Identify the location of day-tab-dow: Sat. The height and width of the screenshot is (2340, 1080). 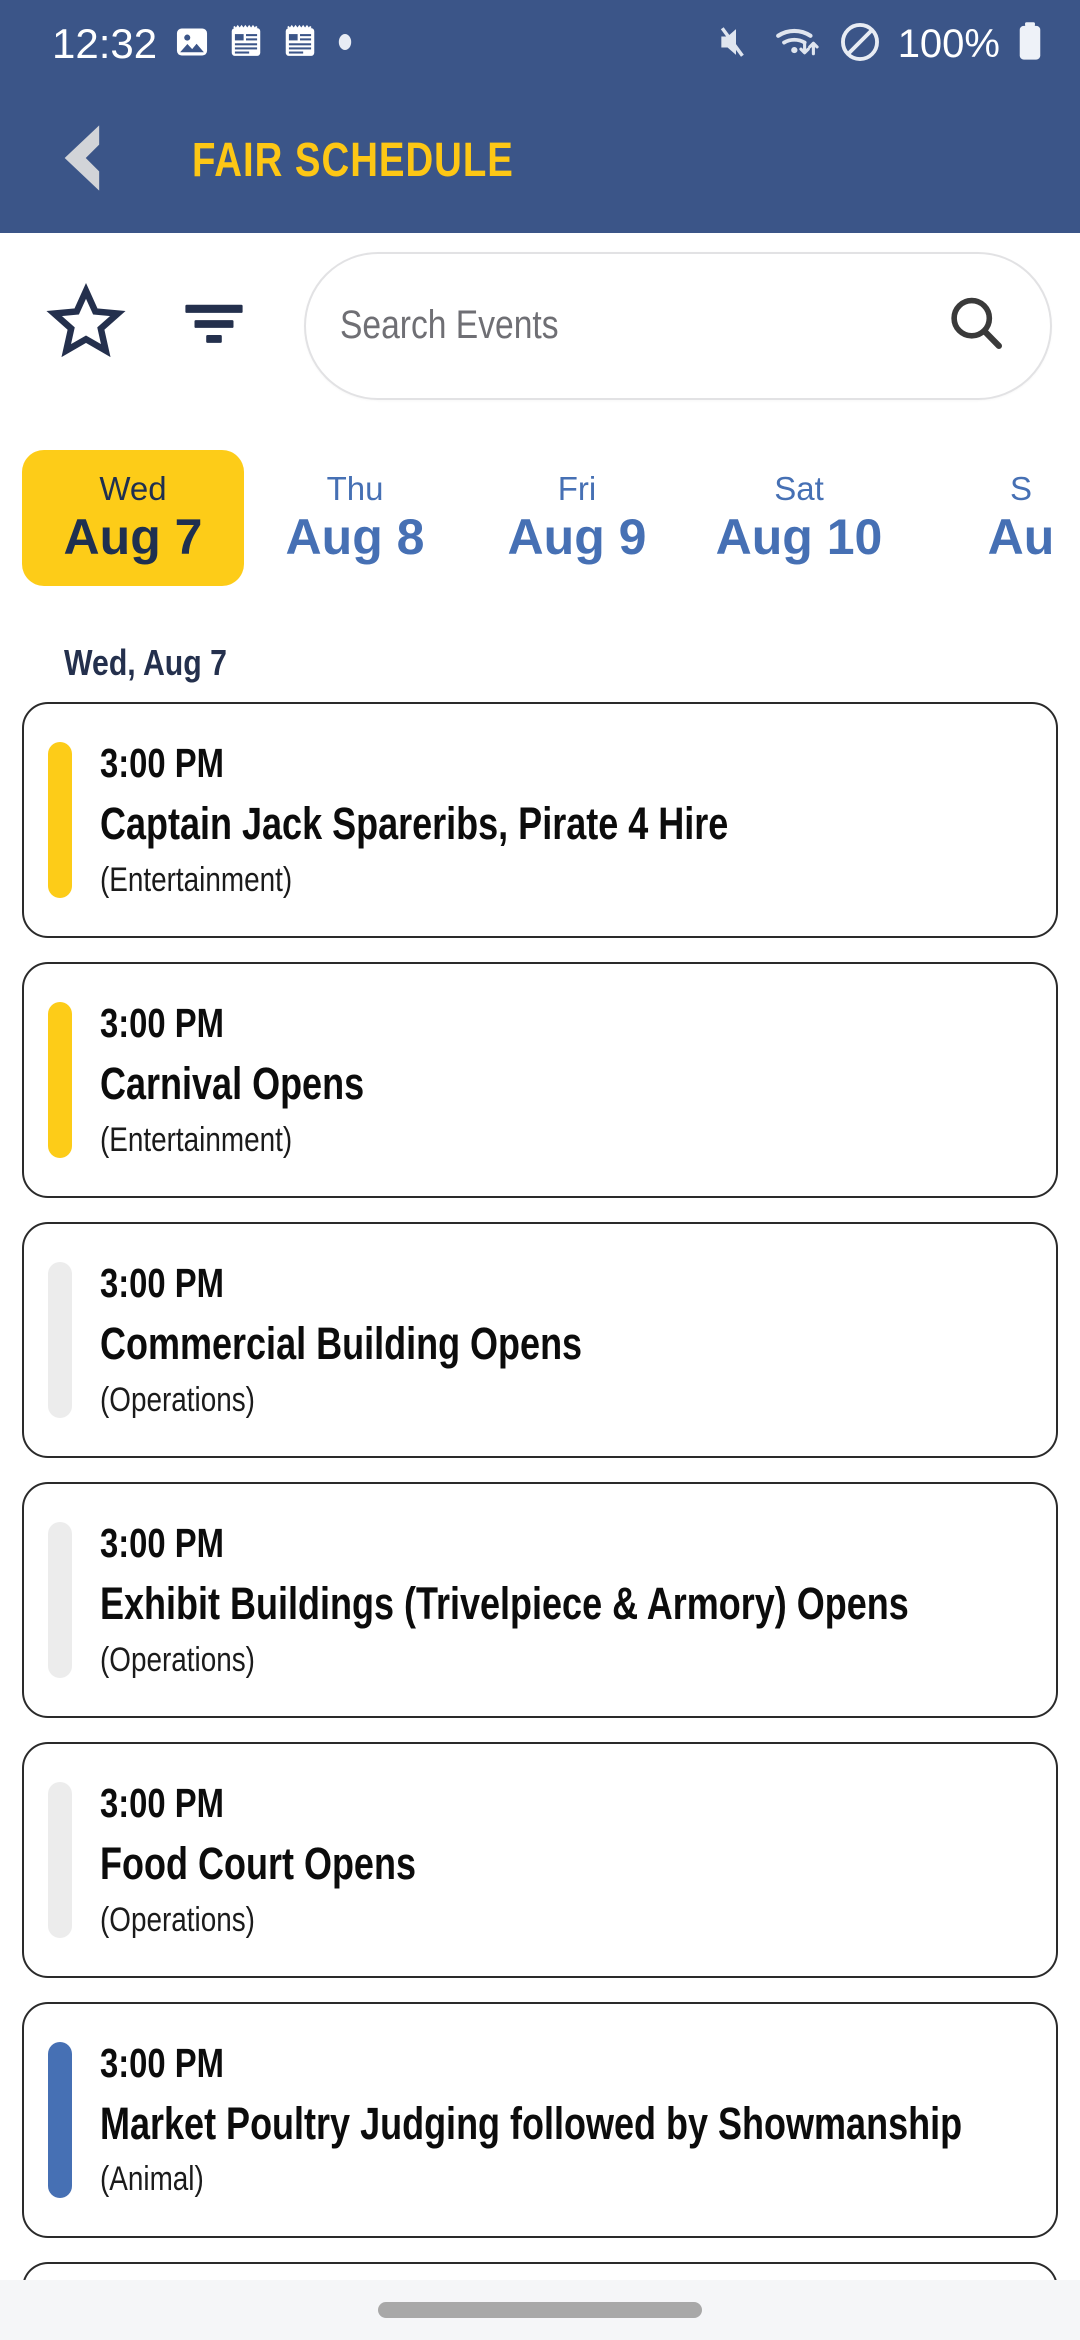
(799, 489).